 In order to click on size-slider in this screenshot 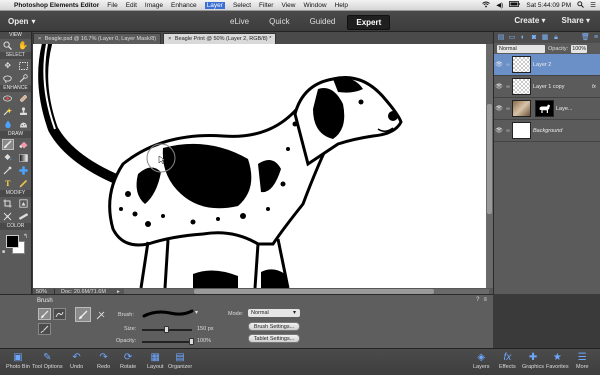, I will do `click(167, 329)`.